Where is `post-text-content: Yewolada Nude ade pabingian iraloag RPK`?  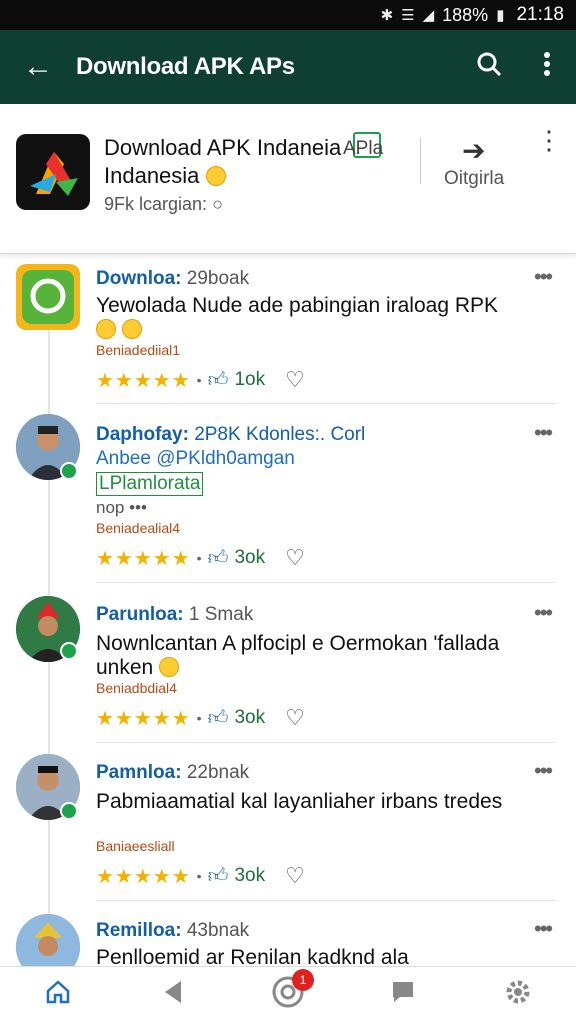
post-text-content: Yewolada Nude ade pabingian iraloag RPK is located at coordinates (297, 305).